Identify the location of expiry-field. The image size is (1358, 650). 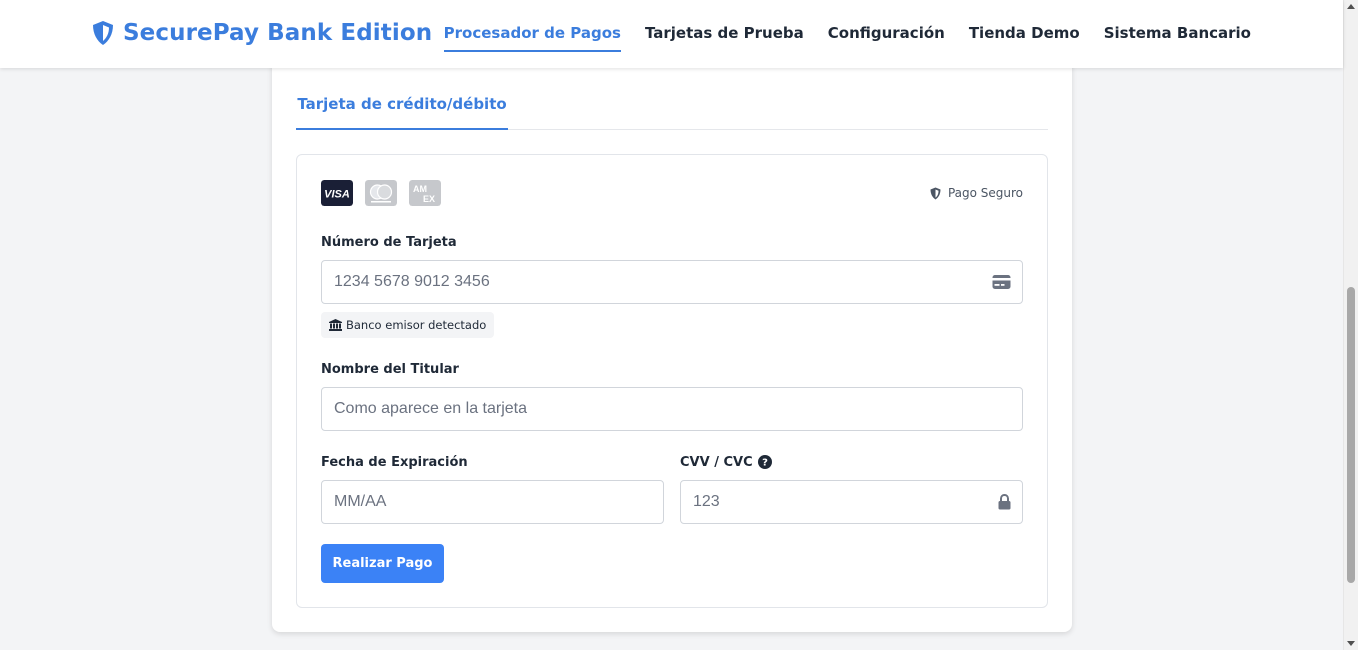
(492, 502).